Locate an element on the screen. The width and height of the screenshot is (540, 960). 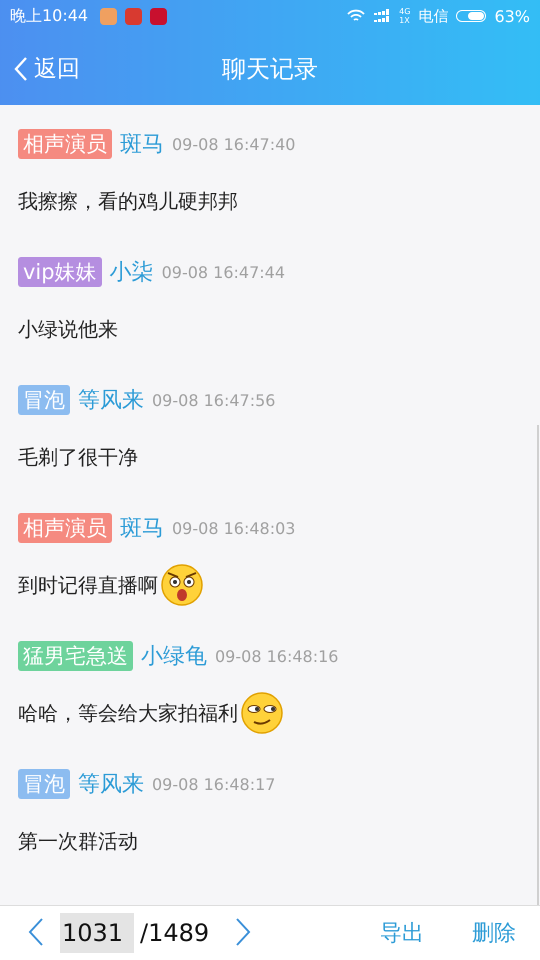
message-time: 09-08 16:48:17 is located at coordinates (214, 784).